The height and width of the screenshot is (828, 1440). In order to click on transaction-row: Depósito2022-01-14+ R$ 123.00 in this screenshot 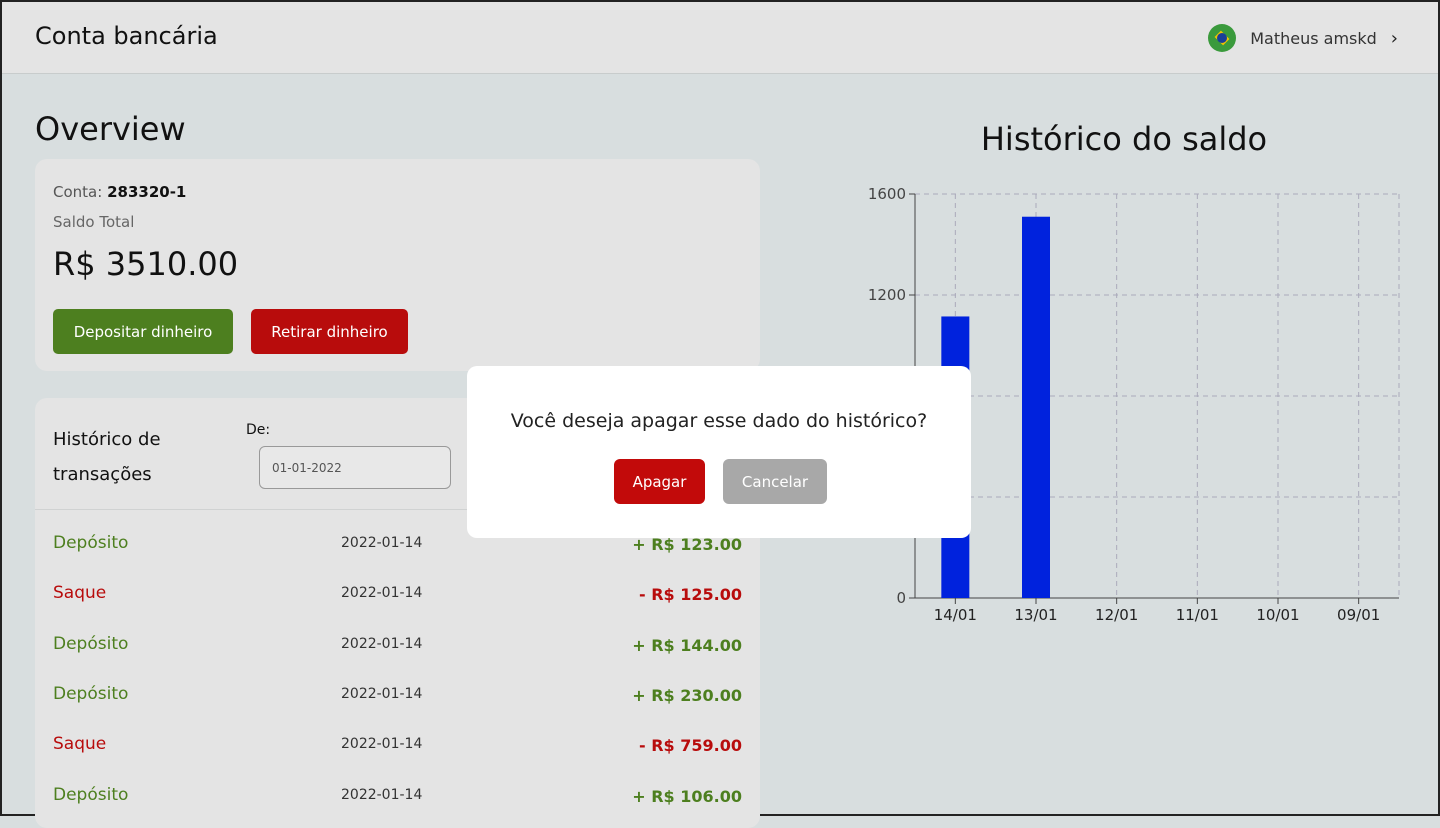, I will do `click(397, 558)`.